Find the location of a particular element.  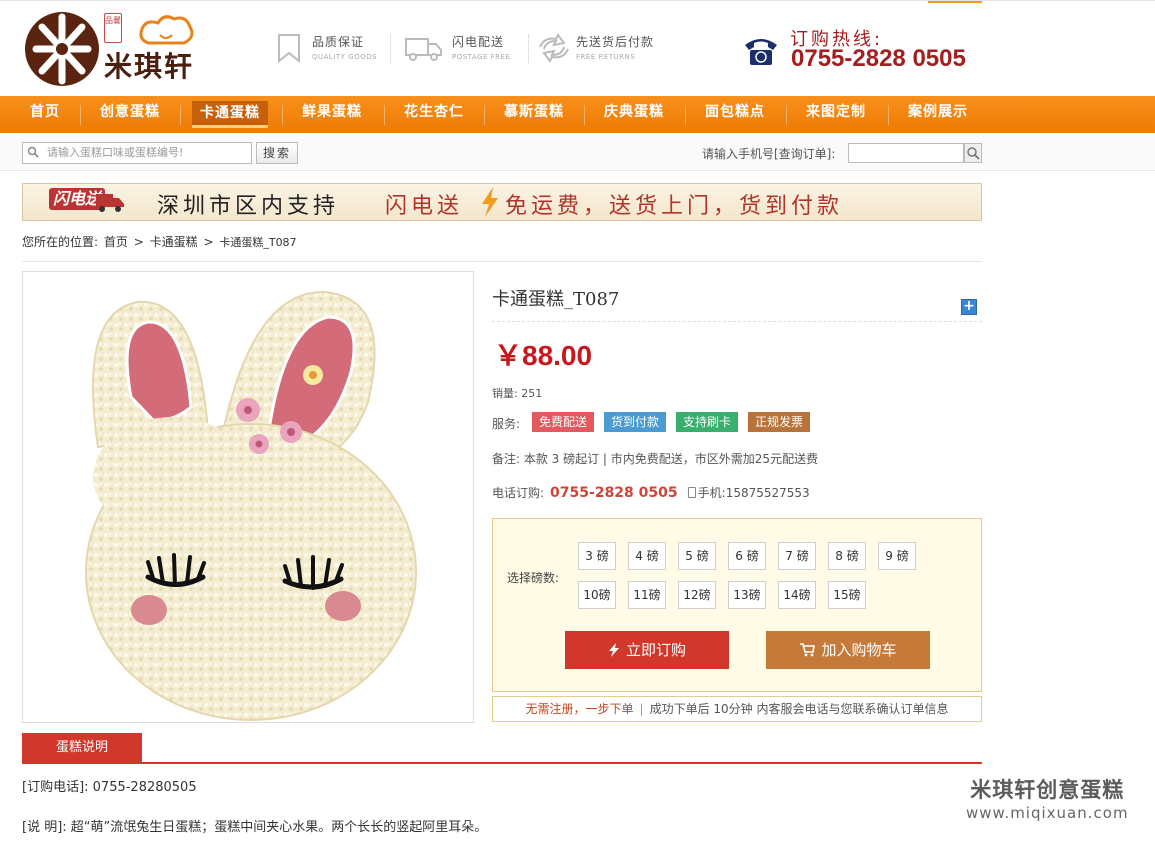

nav-item: 来图定制 is located at coordinates (836, 114).